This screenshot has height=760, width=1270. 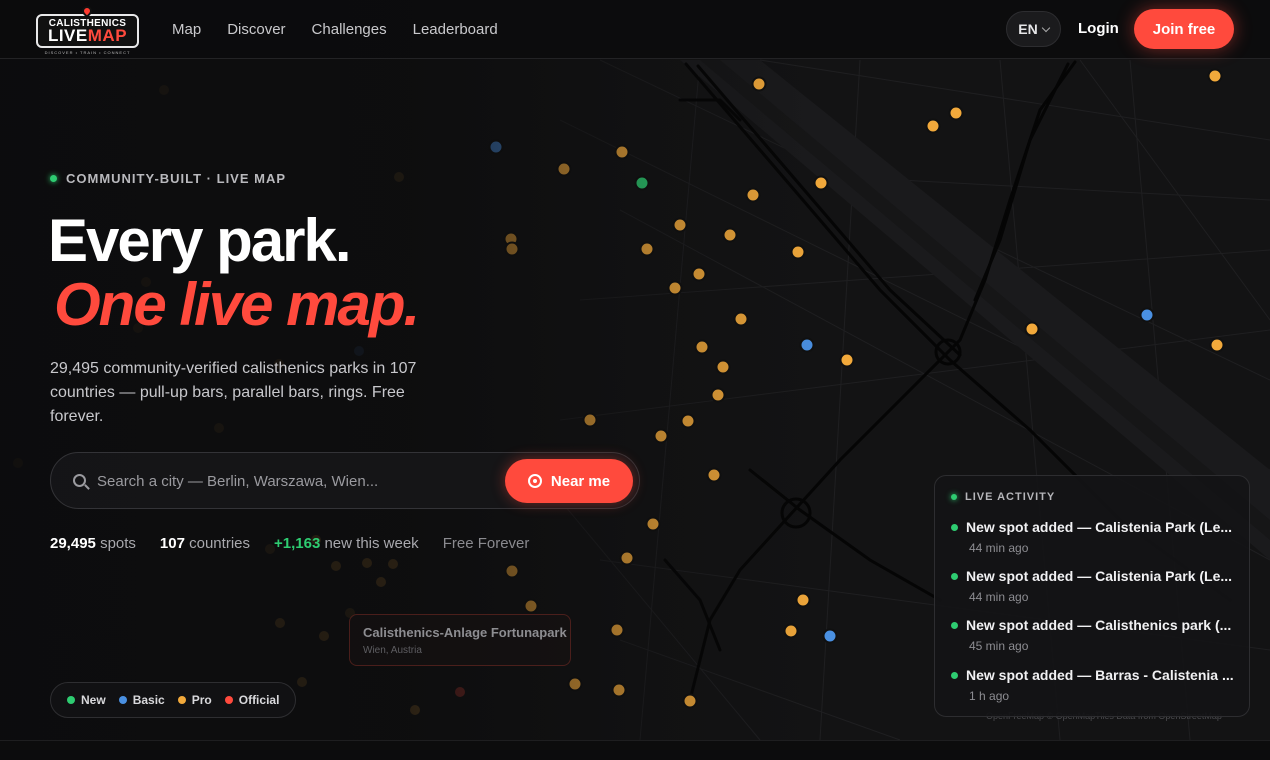 I want to click on activity-time: 45 min ago, so click(x=999, y=646).